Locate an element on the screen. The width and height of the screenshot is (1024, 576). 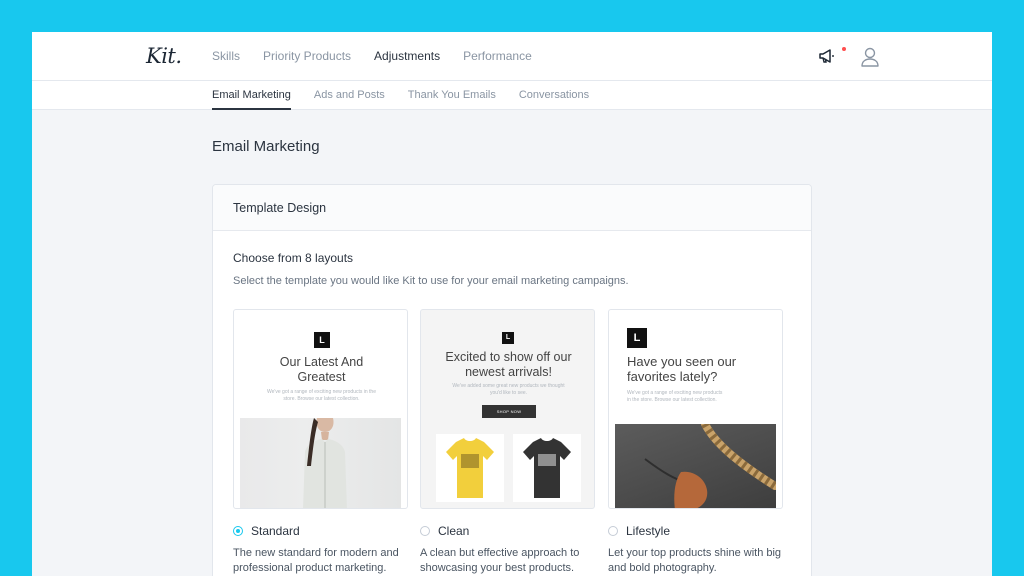
card-header: Template Design is located at coordinates (512, 208).